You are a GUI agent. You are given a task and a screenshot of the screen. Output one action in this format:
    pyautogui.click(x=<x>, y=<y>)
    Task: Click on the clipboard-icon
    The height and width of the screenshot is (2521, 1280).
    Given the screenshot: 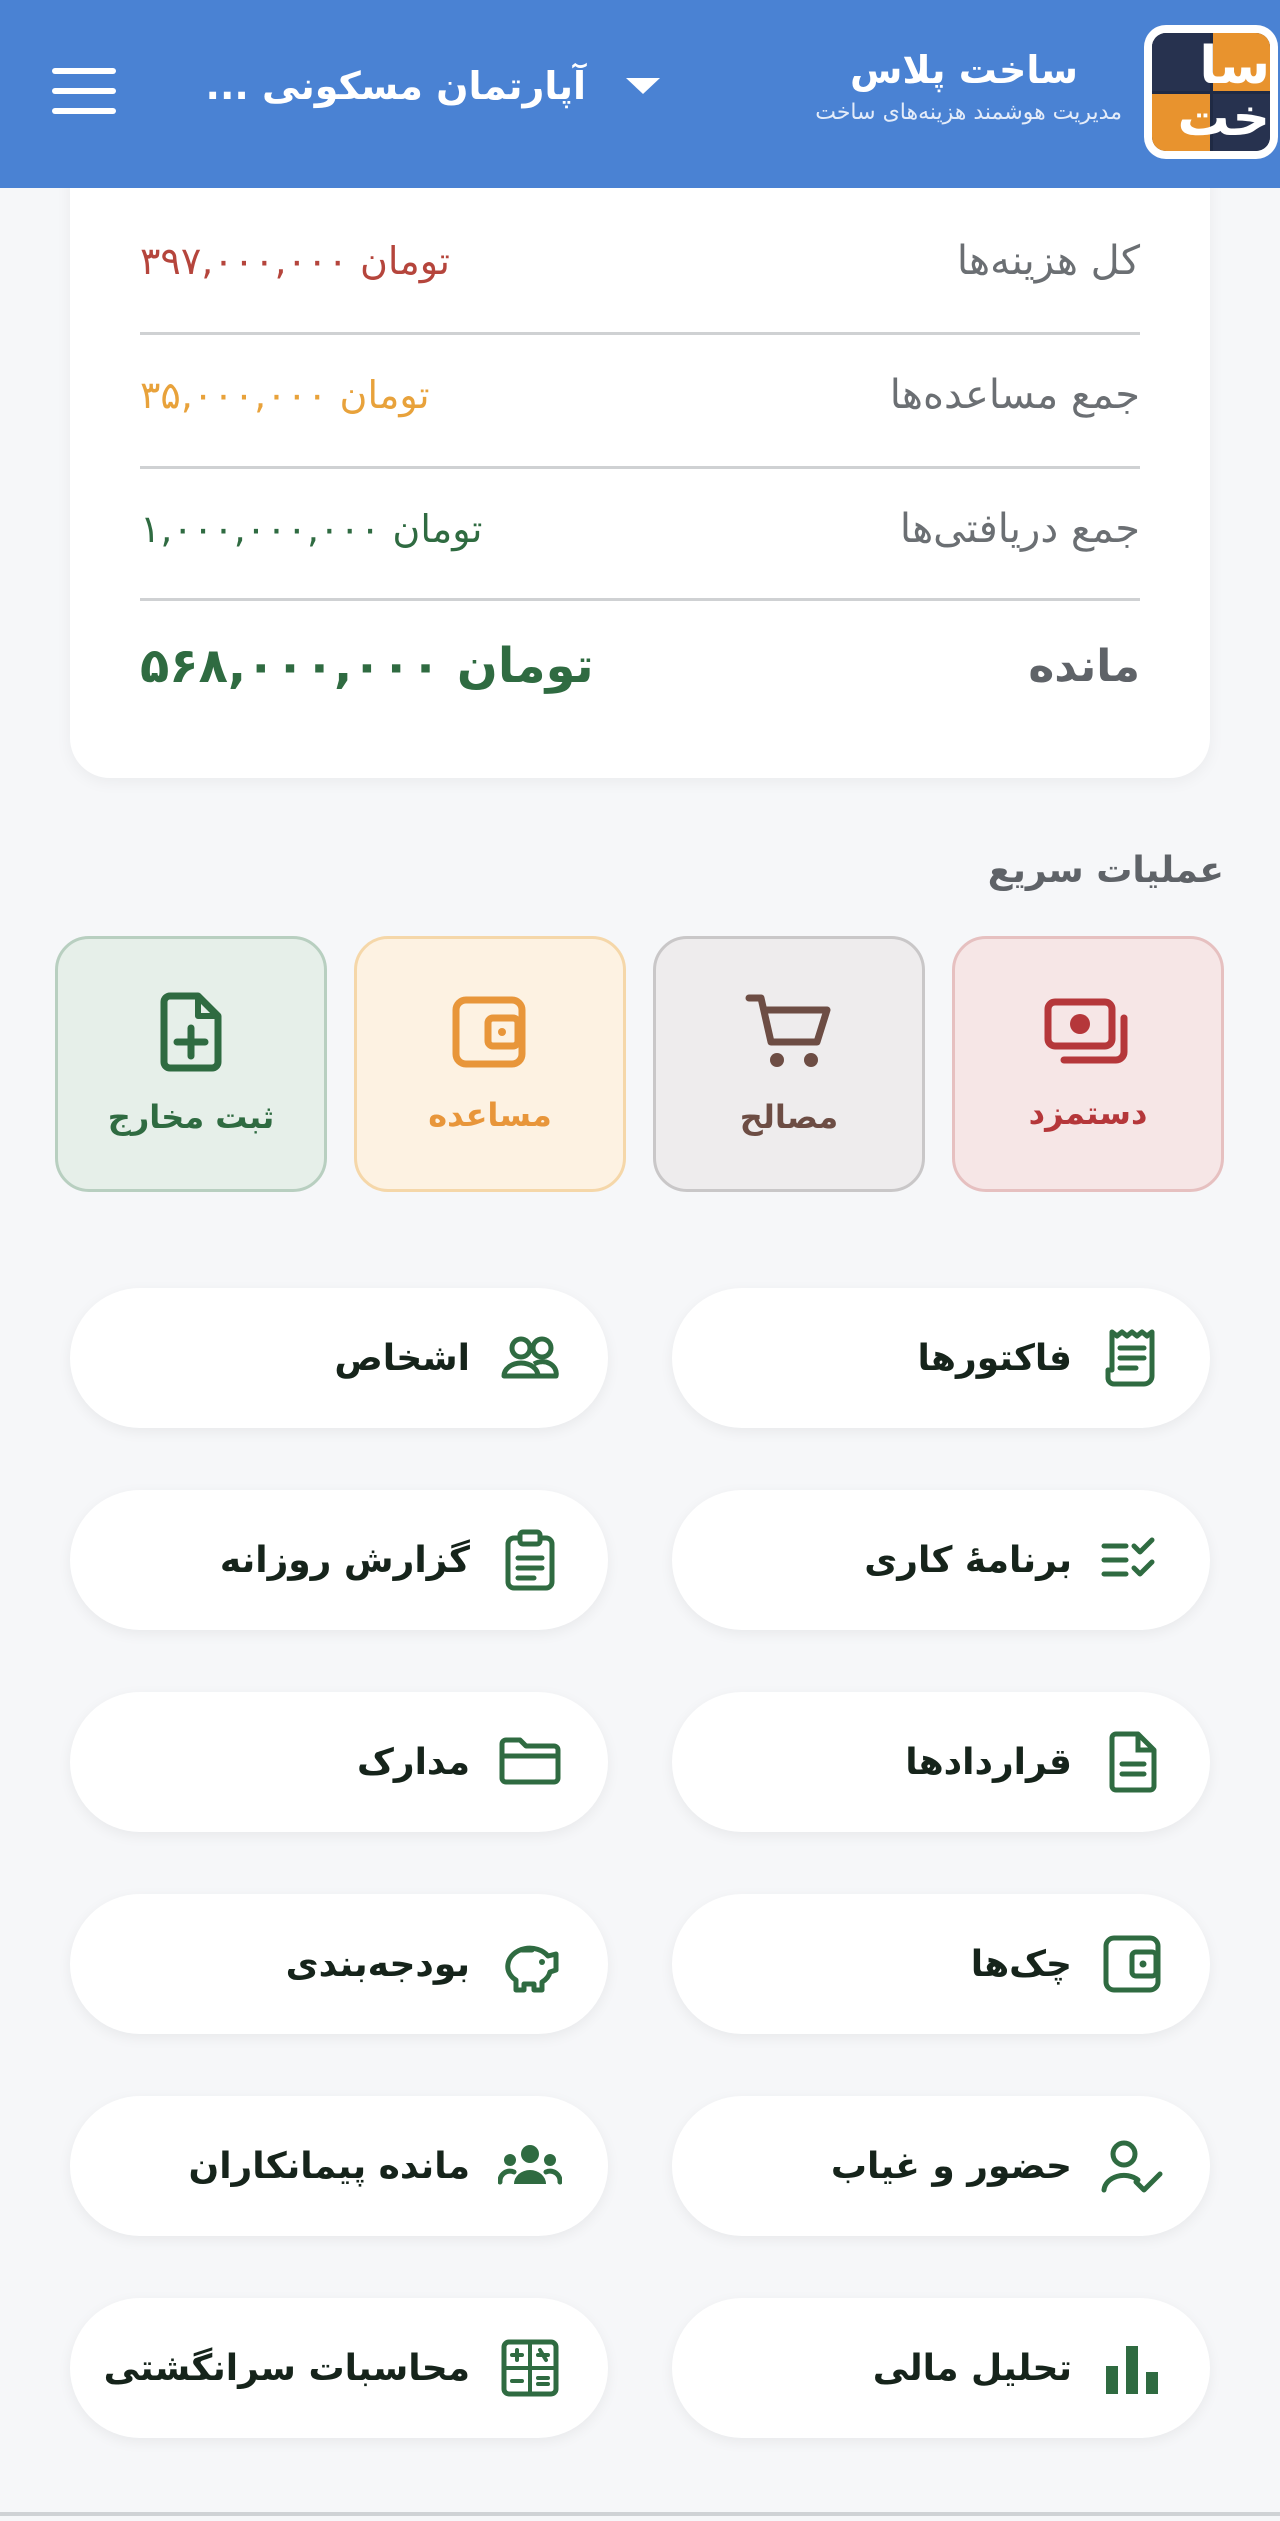 What is the action you would take?
    pyautogui.click(x=530, y=1560)
    